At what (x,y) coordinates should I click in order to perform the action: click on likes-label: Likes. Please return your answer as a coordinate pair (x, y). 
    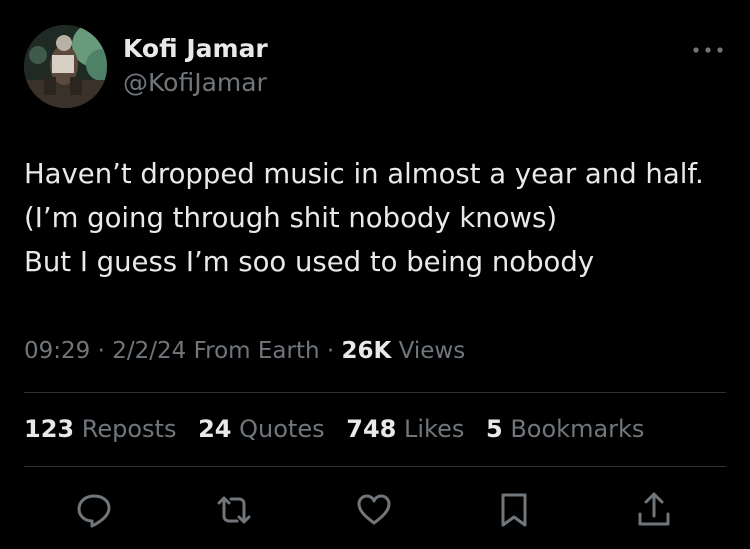
    Looking at the image, I should click on (434, 429).